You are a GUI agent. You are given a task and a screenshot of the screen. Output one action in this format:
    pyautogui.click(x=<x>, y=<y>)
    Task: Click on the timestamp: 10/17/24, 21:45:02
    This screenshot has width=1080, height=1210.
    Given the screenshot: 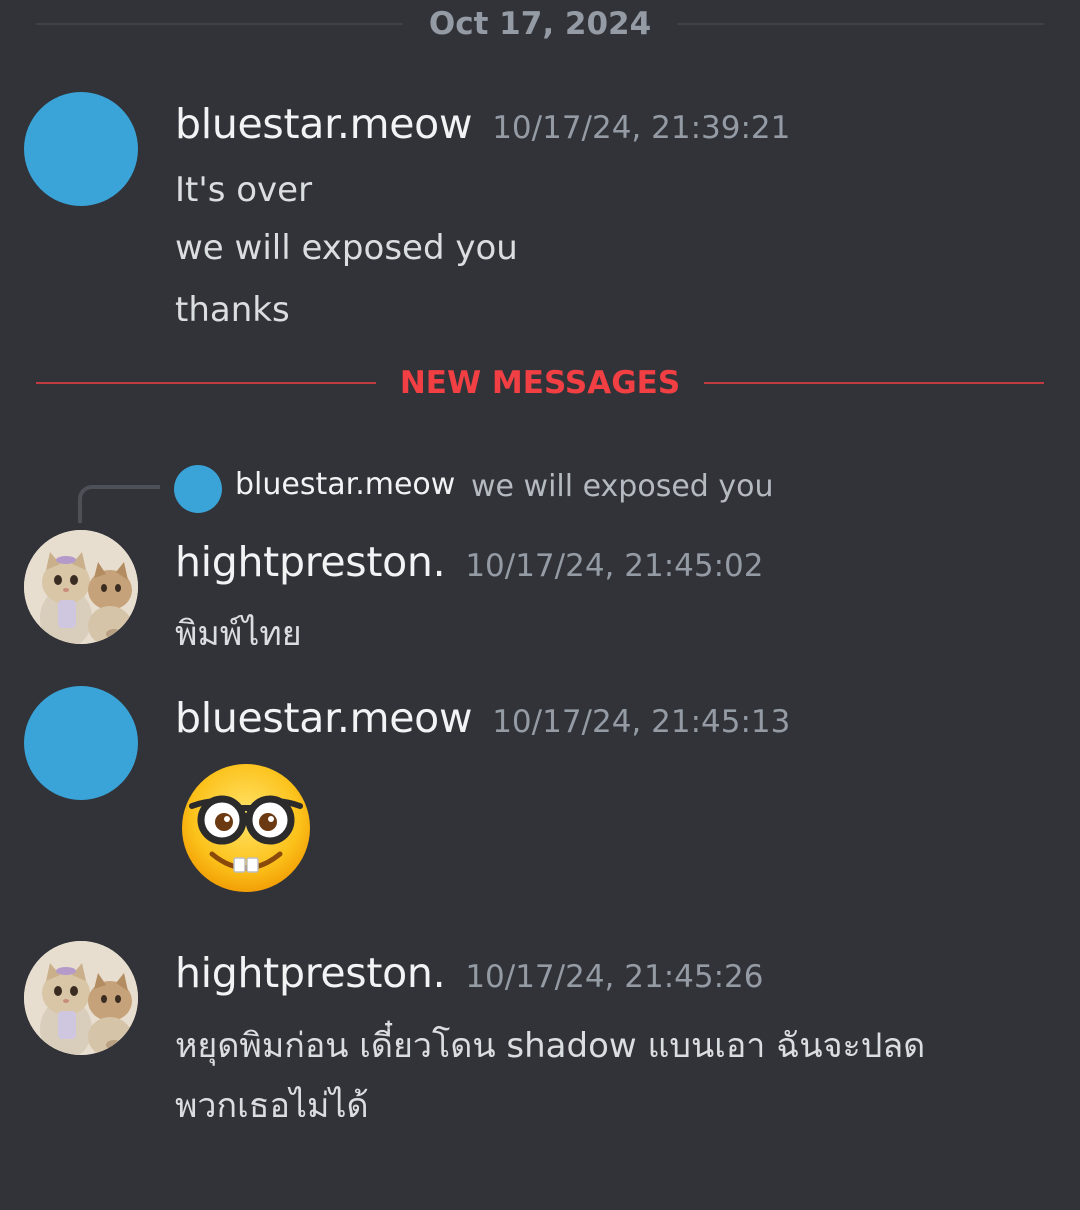 What is the action you would take?
    pyautogui.click(x=614, y=566)
    